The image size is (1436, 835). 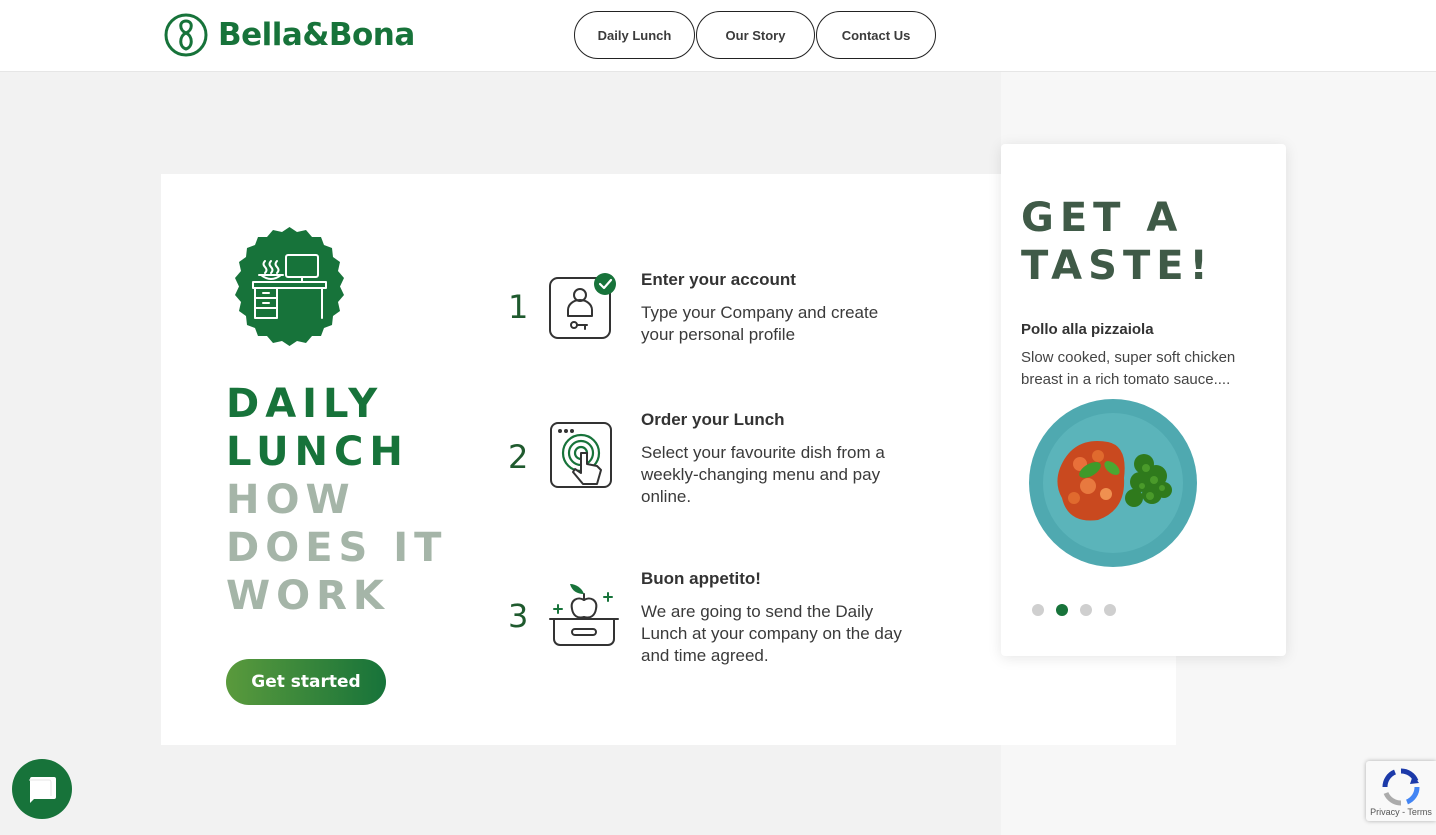 I want to click on main-nav: Daily Lunch Our Story Contact Us, so click(x=755, y=35).